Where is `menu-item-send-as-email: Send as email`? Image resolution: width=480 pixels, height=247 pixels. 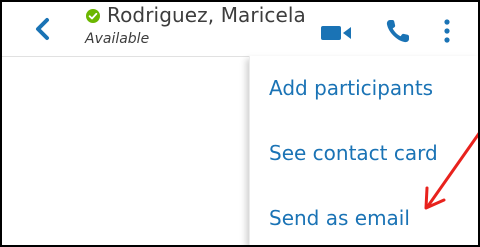 menu-item-send-as-email: Send as email is located at coordinates (364, 219).